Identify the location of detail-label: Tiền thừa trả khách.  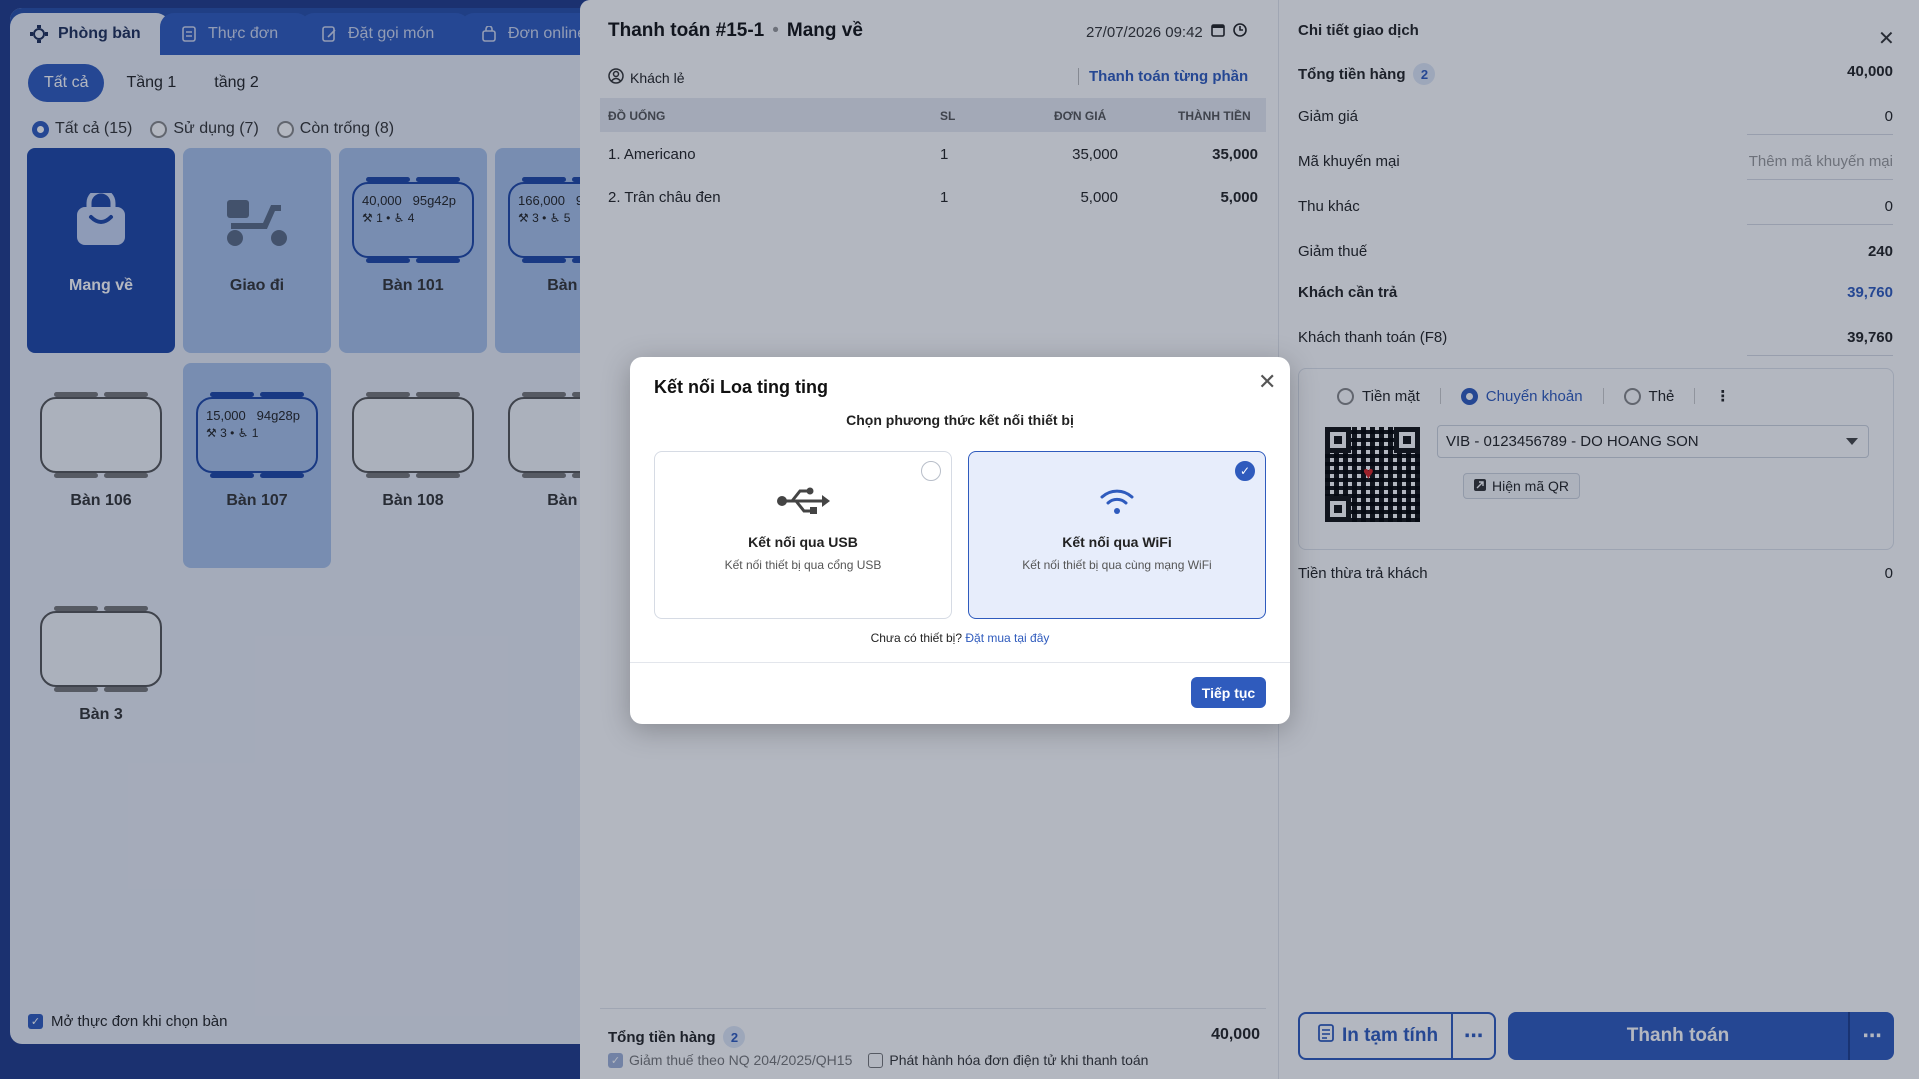
(1363, 573).